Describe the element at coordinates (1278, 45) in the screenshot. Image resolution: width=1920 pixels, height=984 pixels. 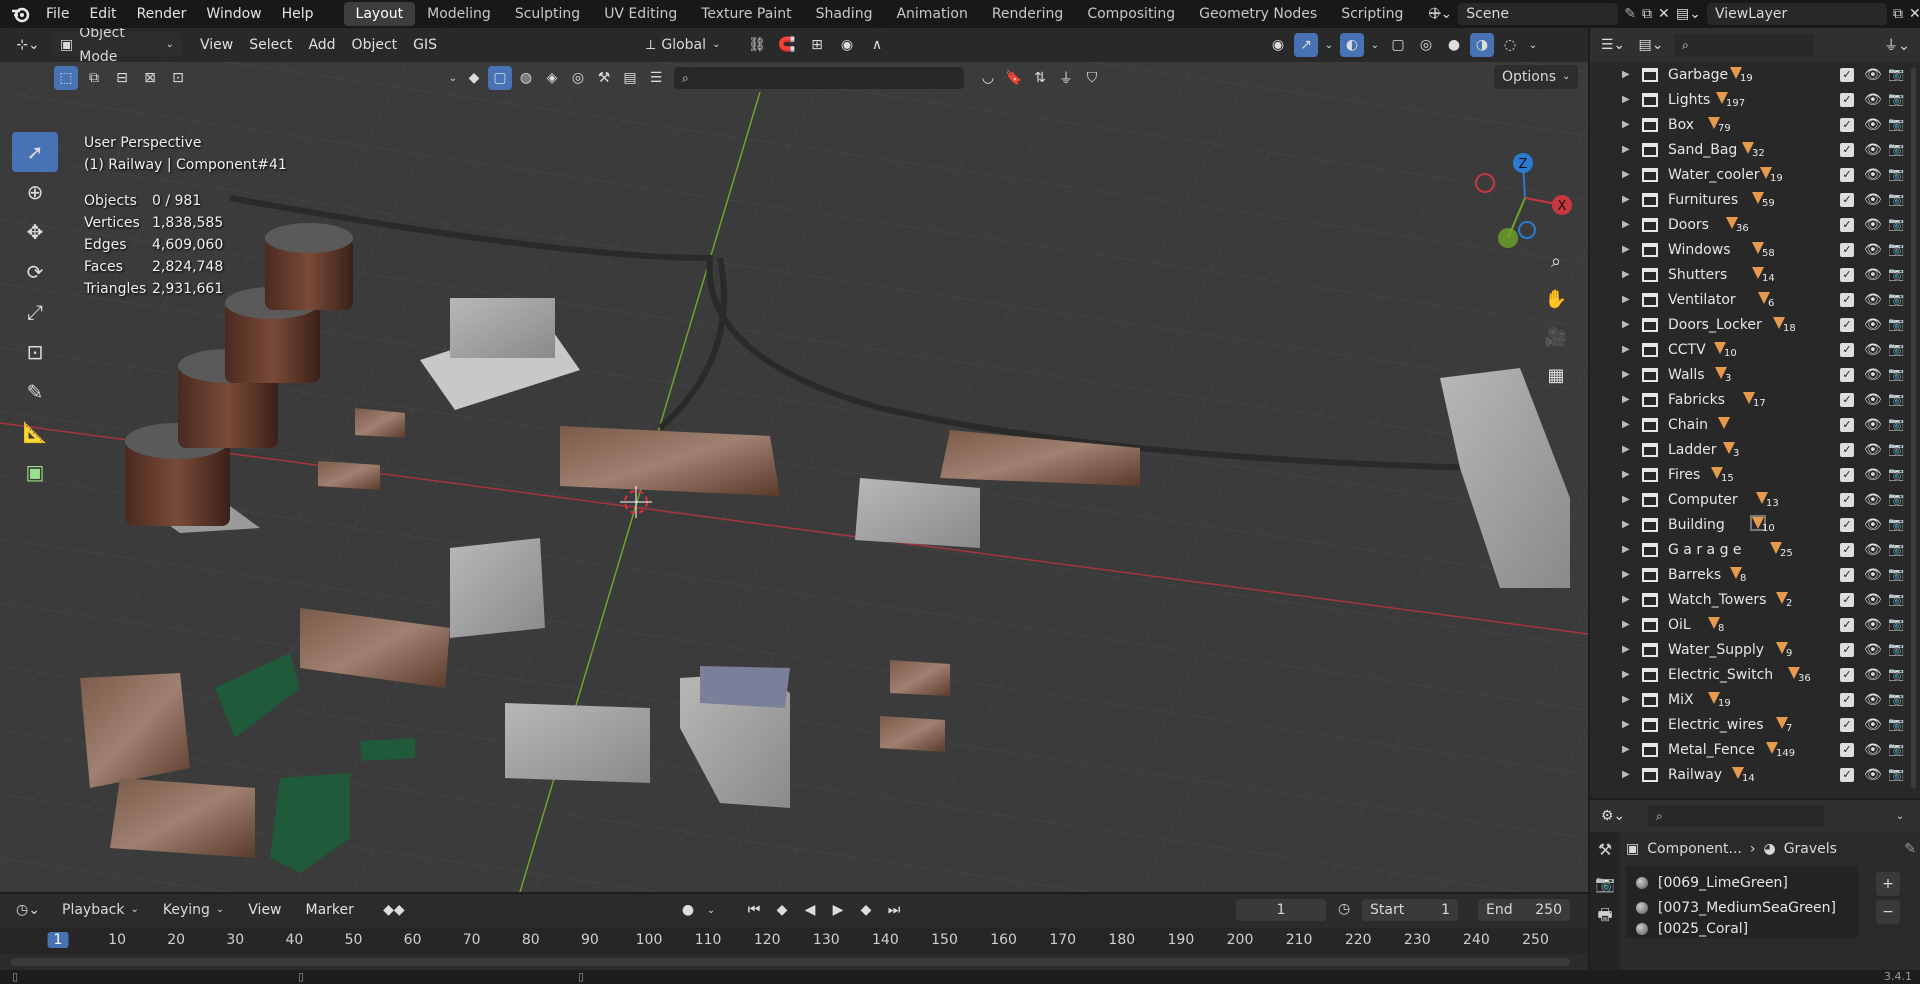
I see `visibility-icon: ◉` at that location.